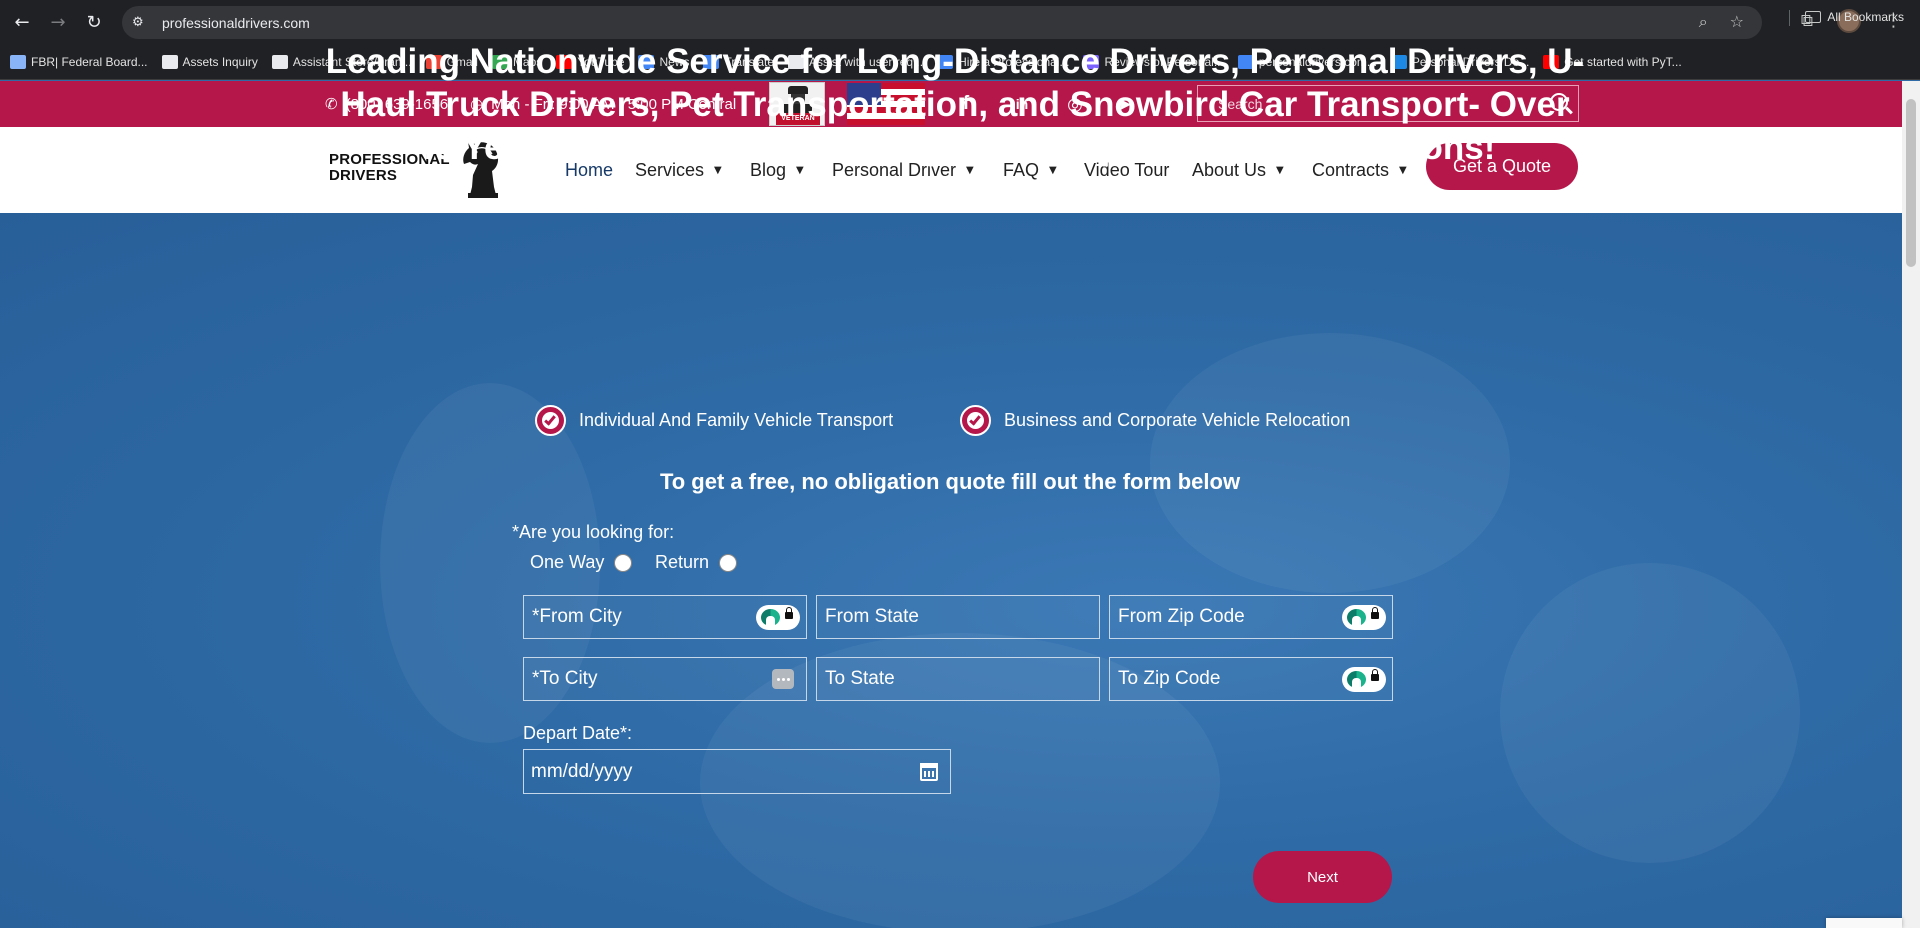  Describe the element at coordinates (942, 22) in the screenshot. I see `address-bar: ⚙ professionaldrivers.com ⌕ ☆` at that location.